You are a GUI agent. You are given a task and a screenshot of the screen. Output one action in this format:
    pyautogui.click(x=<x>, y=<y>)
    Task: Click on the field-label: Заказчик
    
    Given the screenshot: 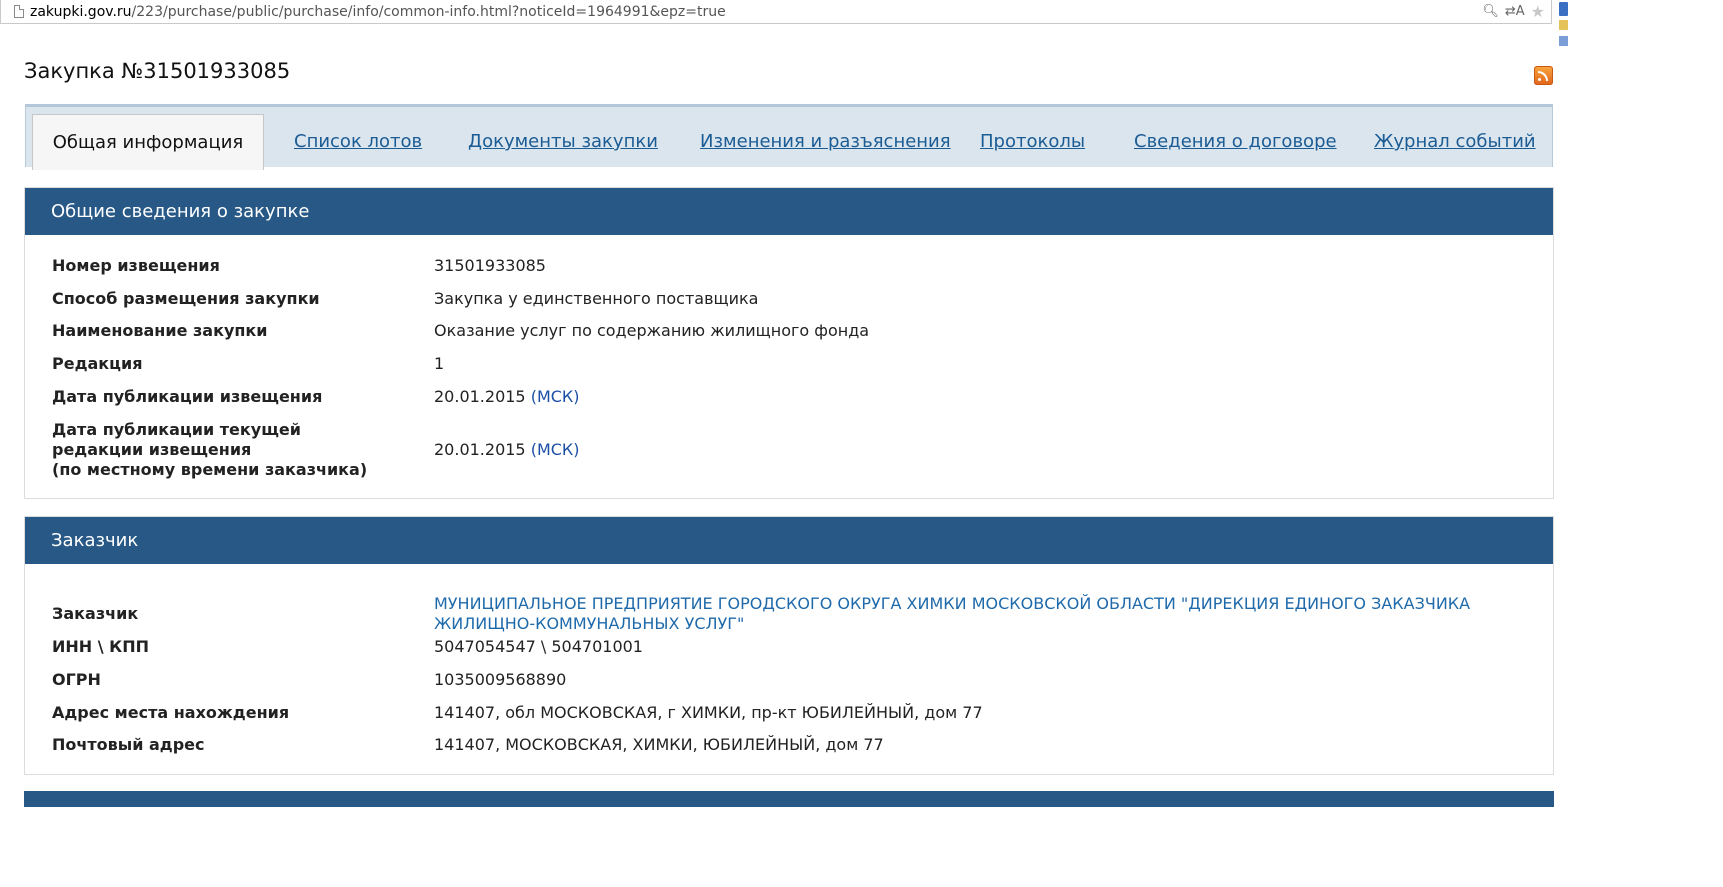 What is the action you would take?
    pyautogui.click(x=95, y=613)
    